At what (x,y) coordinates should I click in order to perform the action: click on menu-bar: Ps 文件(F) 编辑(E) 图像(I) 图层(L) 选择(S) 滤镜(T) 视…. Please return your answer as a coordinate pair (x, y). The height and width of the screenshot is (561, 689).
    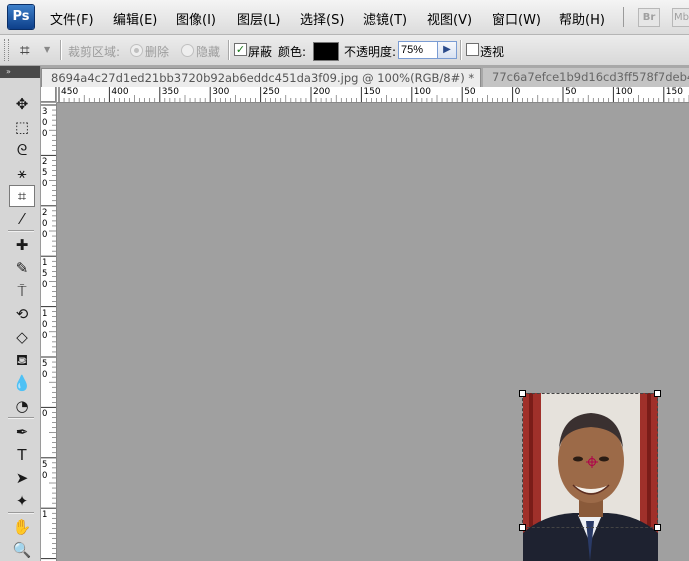
    Looking at the image, I should click on (344, 17).